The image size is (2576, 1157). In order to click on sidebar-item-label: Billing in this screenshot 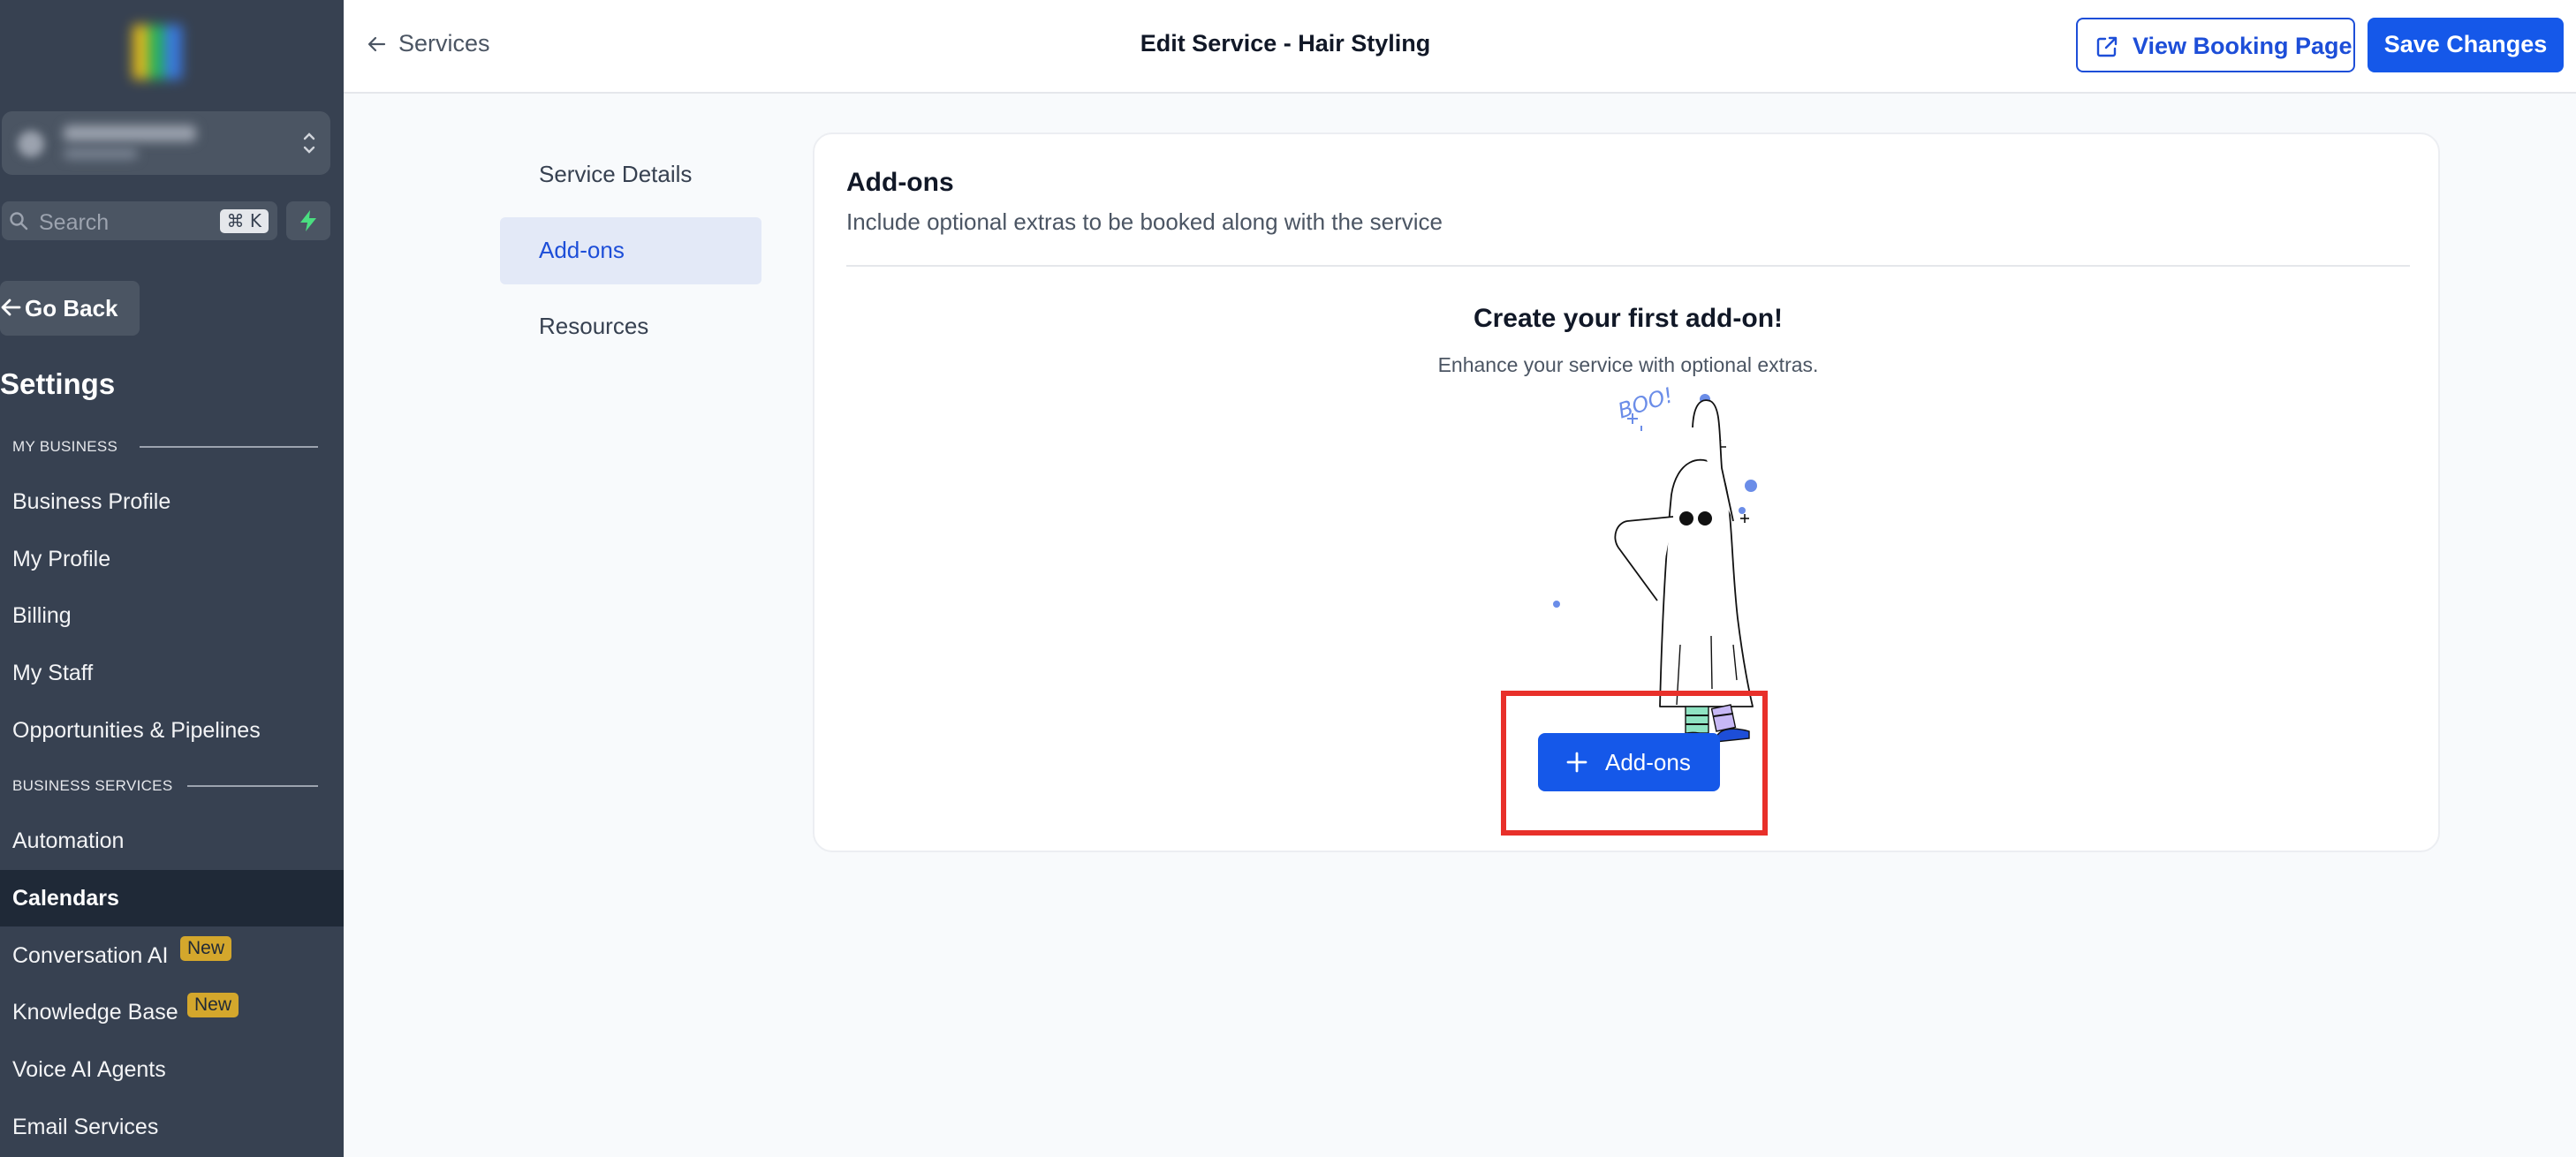, I will do `click(42, 615)`.